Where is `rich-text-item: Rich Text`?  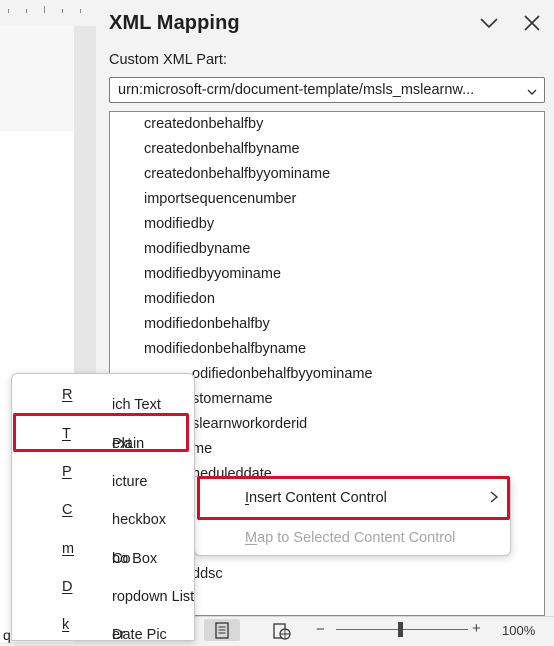 rich-text-item: Rich Text is located at coordinates (103, 395).